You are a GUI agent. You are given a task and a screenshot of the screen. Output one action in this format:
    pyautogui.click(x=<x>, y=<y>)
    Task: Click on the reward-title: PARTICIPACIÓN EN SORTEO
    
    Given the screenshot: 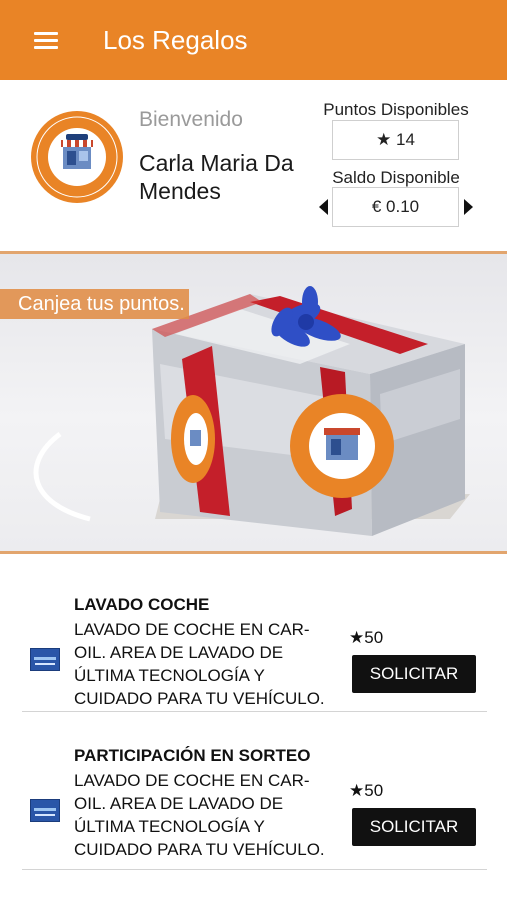 What is the action you would take?
    pyautogui.click(x=192, y=755)
    